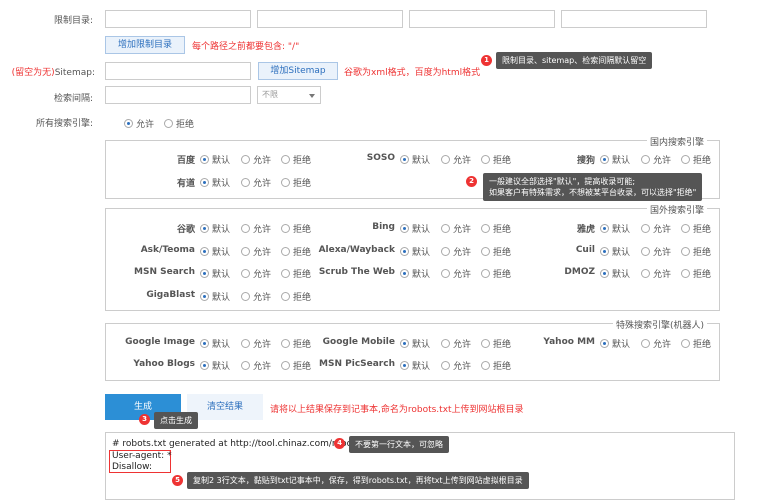  What do you see at coordinates (139, 123) in the screenshot?
I see `all-allow-option: 允许` at bounding box center [139, 123].